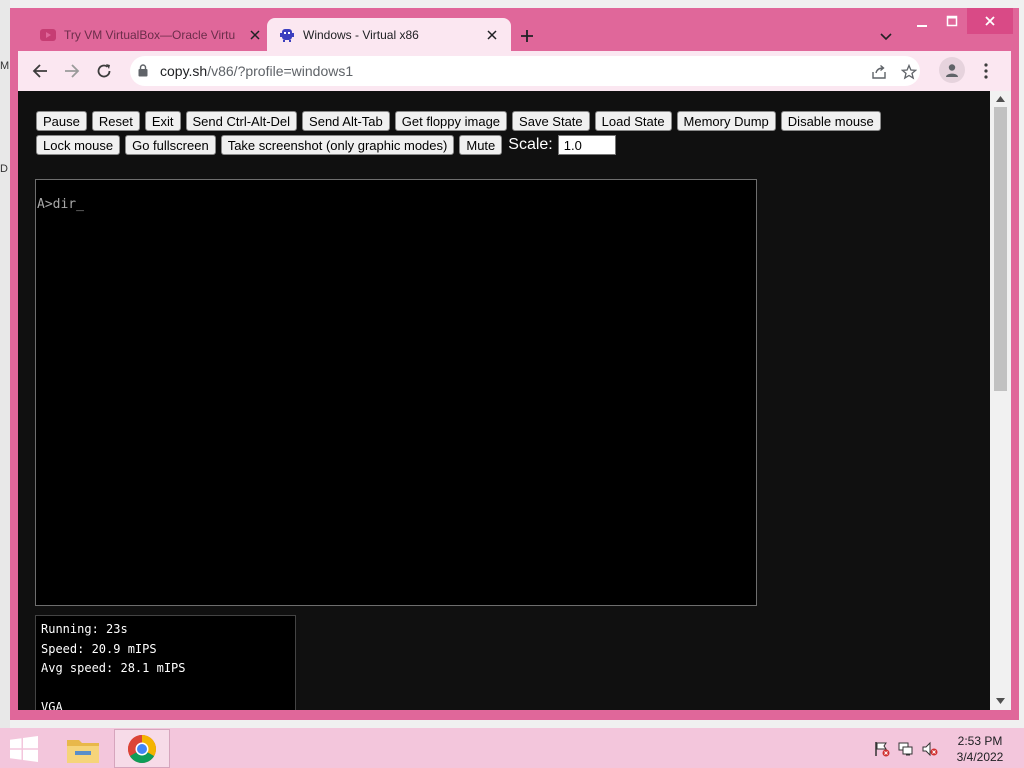  Describe the element at coordinates (83, 751) in the screenshot. I see `folder-icon` at that location.